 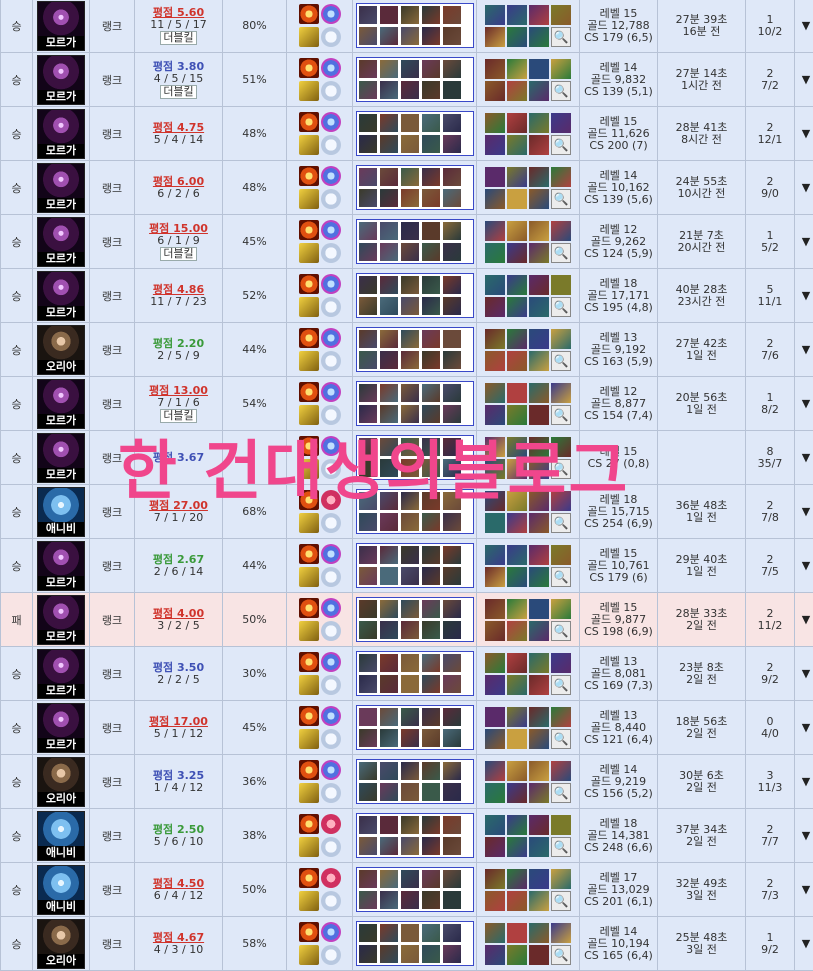 What do you see at coordinates (61, 350) in the screenshot?
I see `champion-portrait: 오리아` at bounding box center [61, 350].